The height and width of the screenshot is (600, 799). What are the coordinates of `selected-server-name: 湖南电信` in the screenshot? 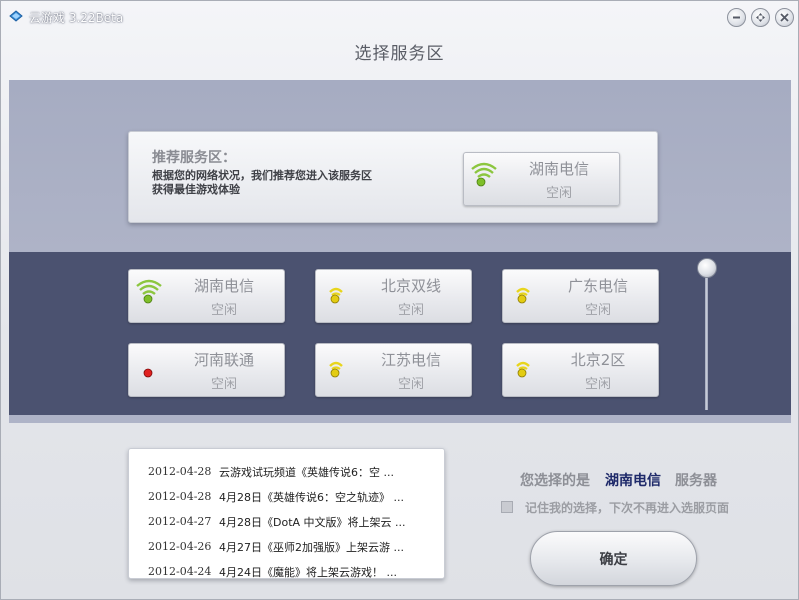 It's located at (633, 481).